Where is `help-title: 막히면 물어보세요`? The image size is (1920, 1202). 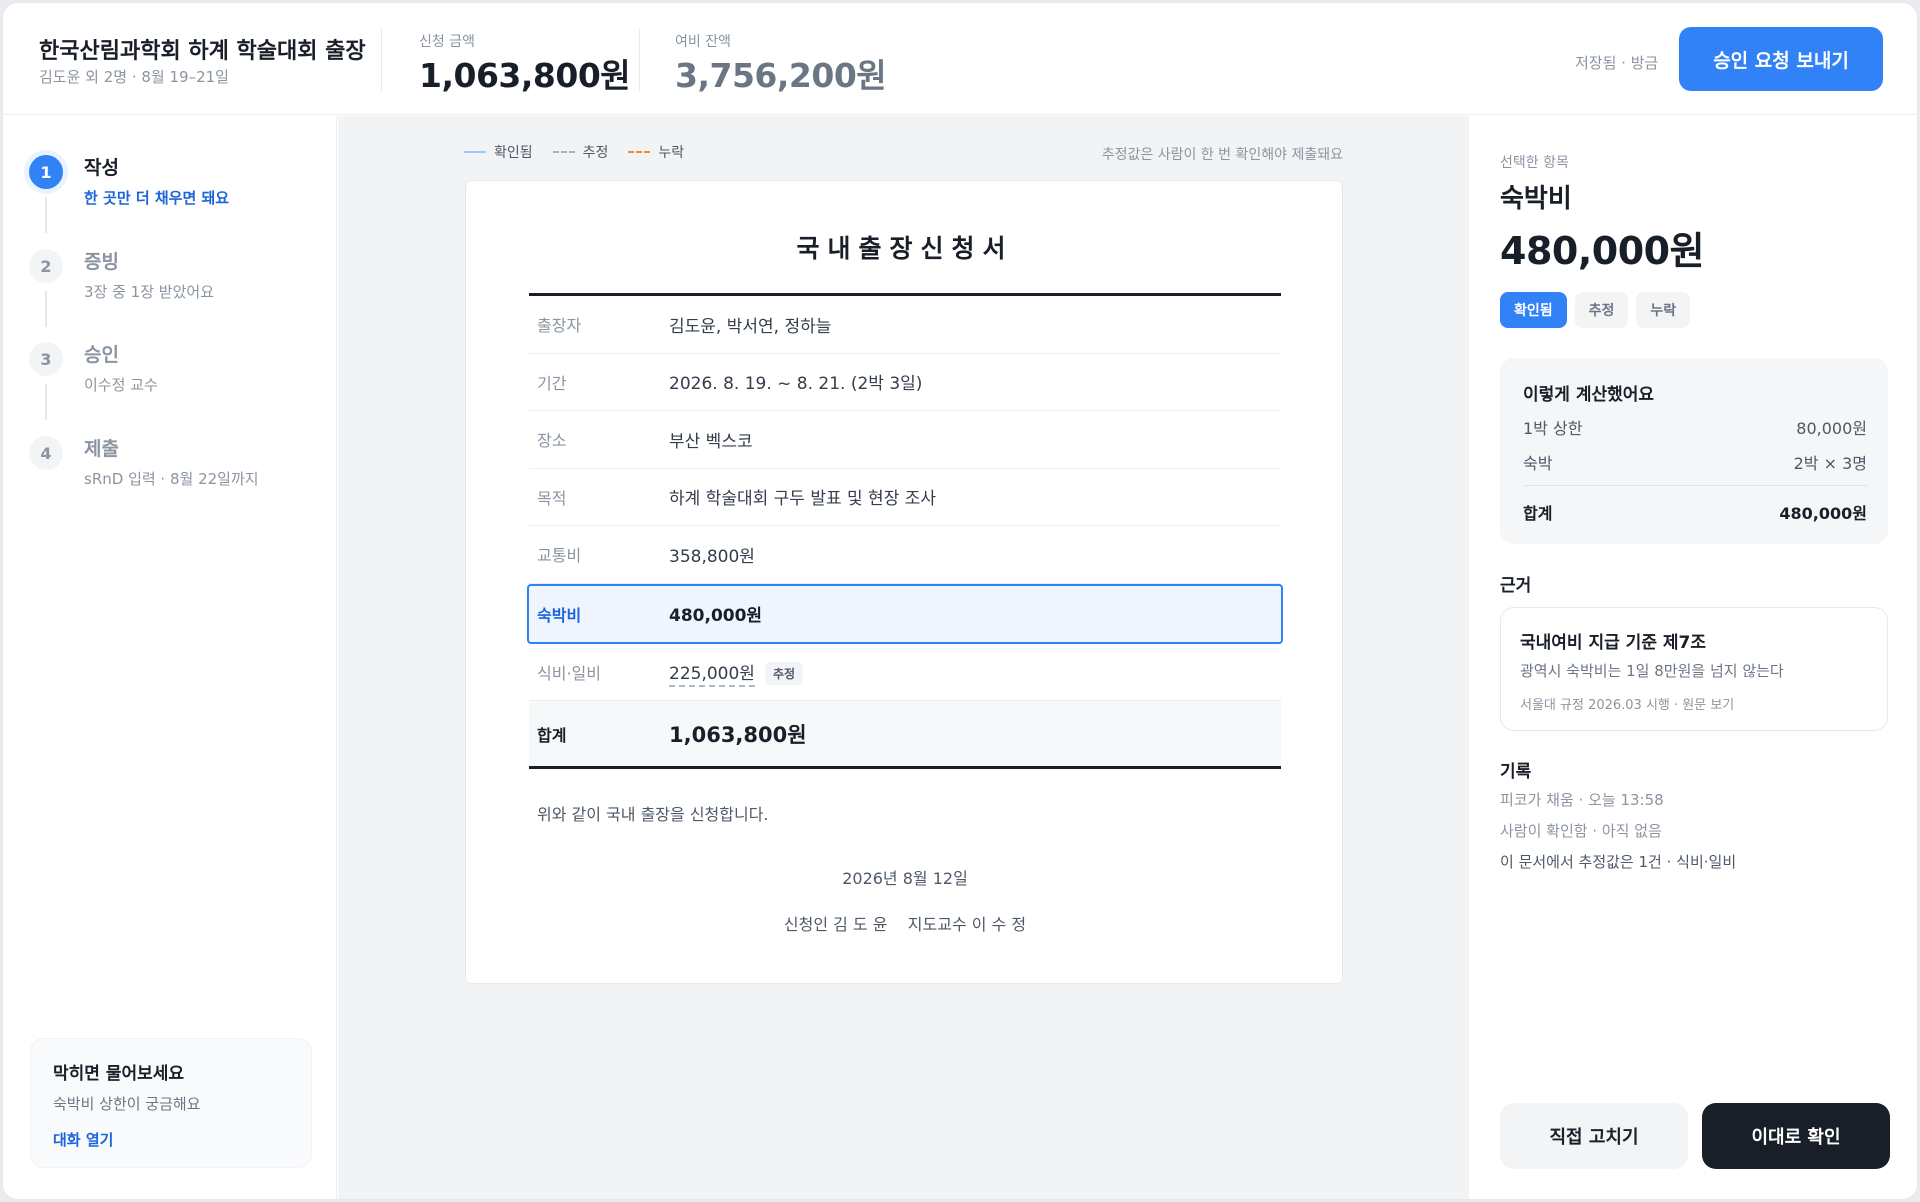
help-title: 막히면 물어보세요 is located at coordinates (119, 1074).